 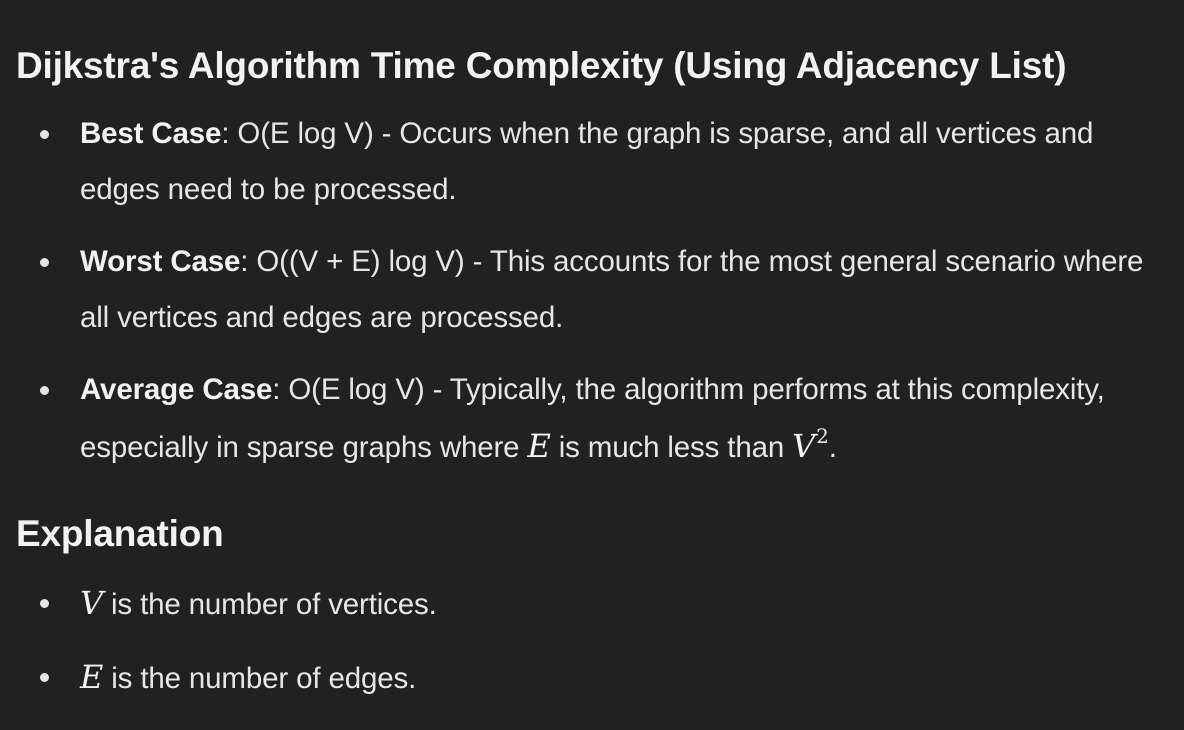 What do you see at coordinates (671, 447) in the screenshot?
I see `case-text-middle: is much less than` at bounding box center [671, 447].